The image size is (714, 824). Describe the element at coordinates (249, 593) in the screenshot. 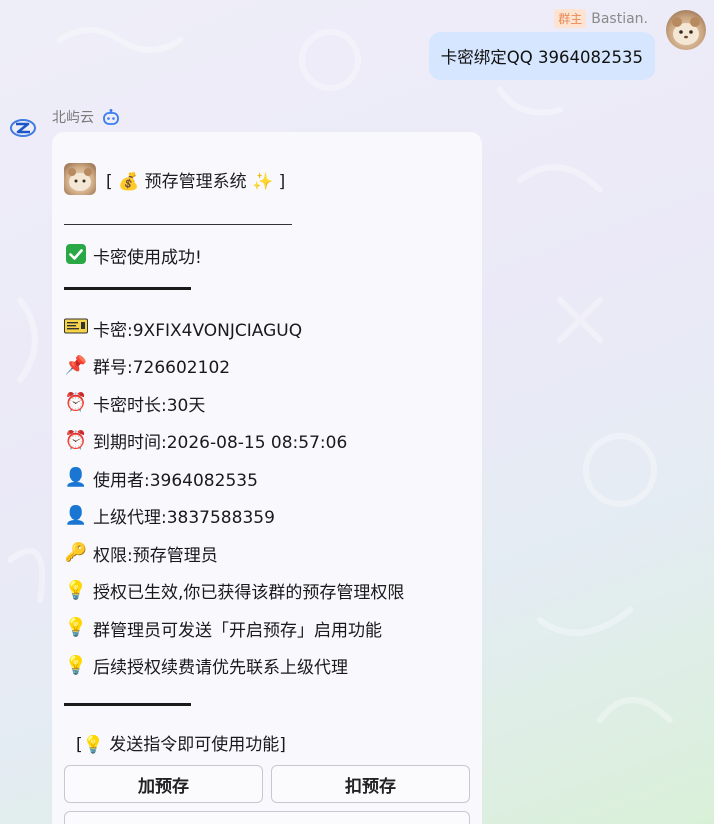

I see `tip-text: 授权已生效,你已获得该群的预存管理权限` at that location.